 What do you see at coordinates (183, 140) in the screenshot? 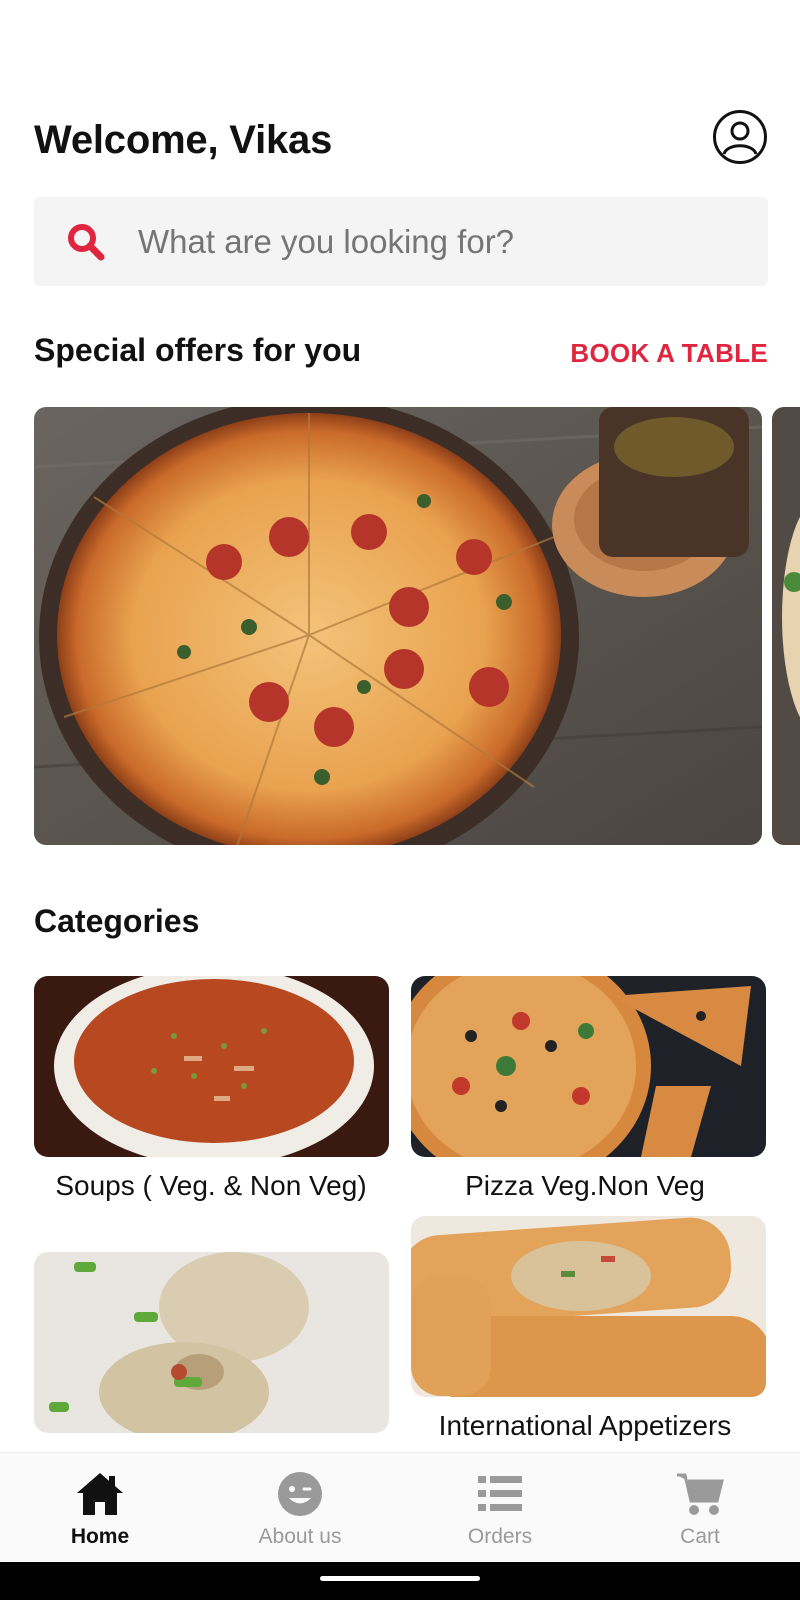
I see `welcome-title: Welcome, Vikas` at bounding box center [183, 140].